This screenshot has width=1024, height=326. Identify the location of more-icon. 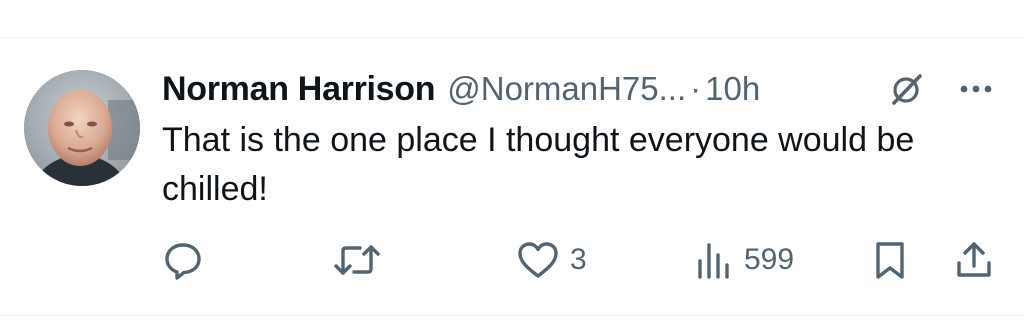
(976, 89).